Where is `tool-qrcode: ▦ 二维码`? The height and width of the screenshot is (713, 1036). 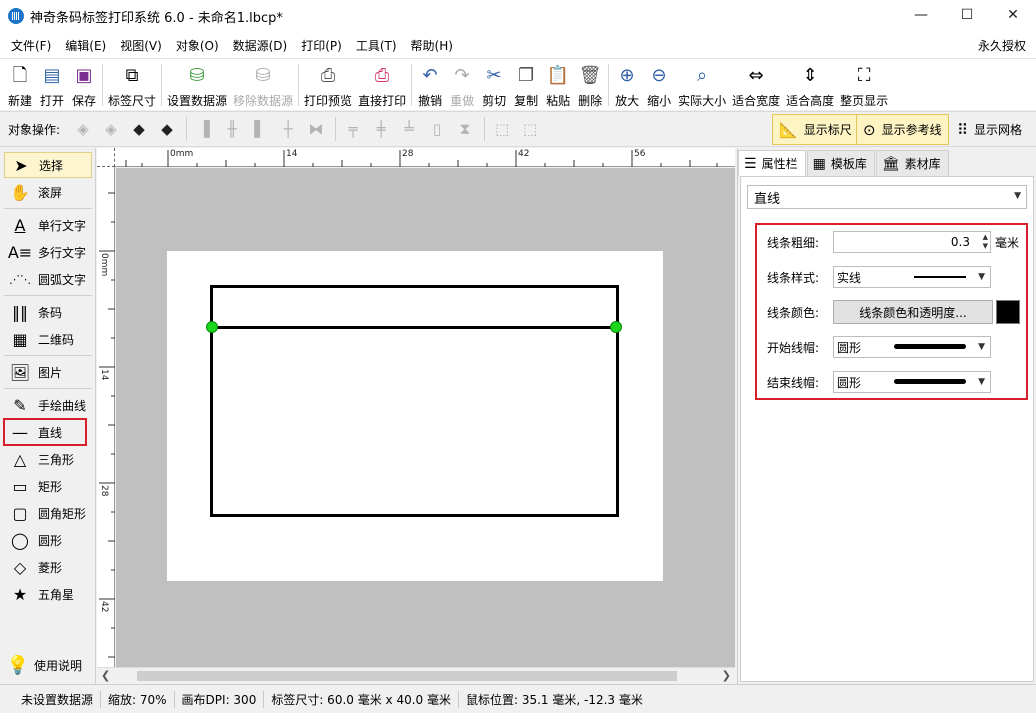
tool-qrcode: ▦ 二维码 is located at coordinates (48, 339).